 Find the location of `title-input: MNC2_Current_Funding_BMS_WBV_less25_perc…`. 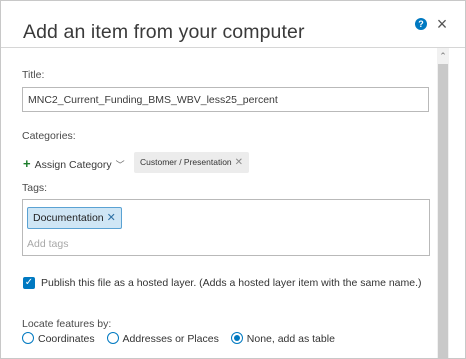

title-input: MNC2_Current_Funding_BMS_WBV_less25_perc… is located at coordinates (225, 99).